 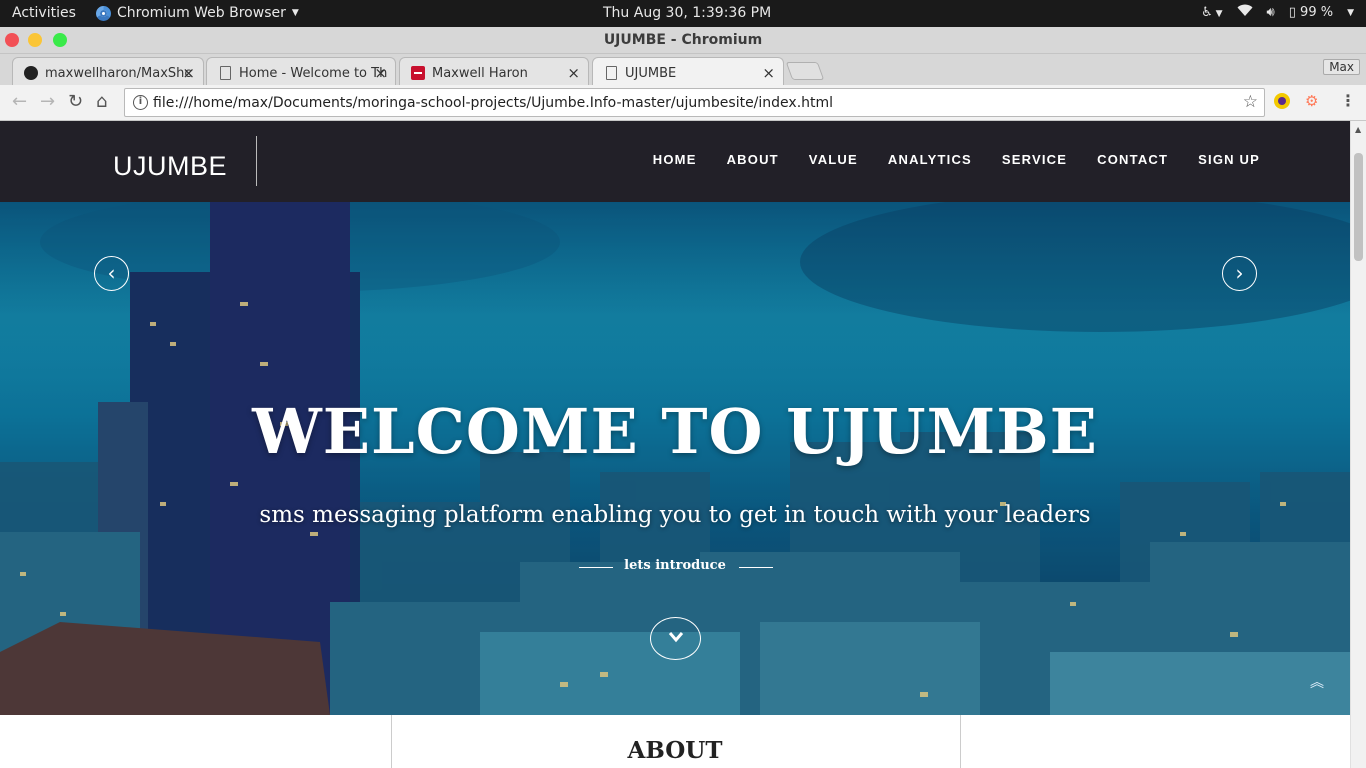 What do you see at coordinates (675, 565) in the screenshot?
I see `intro-text: lets introduce` at bounding box center [675, 565].